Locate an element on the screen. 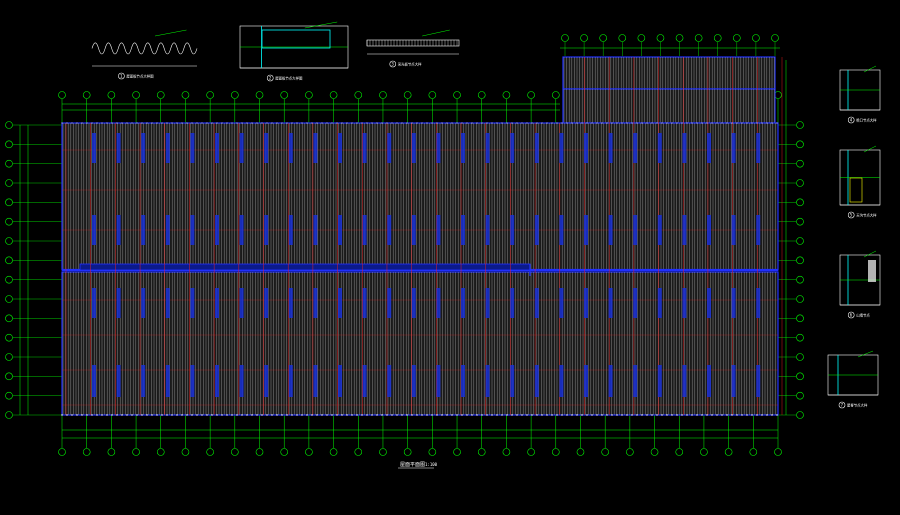 The height and width of the screenshot is (515, 900). detail-accent is located at coordinates (296, 39).